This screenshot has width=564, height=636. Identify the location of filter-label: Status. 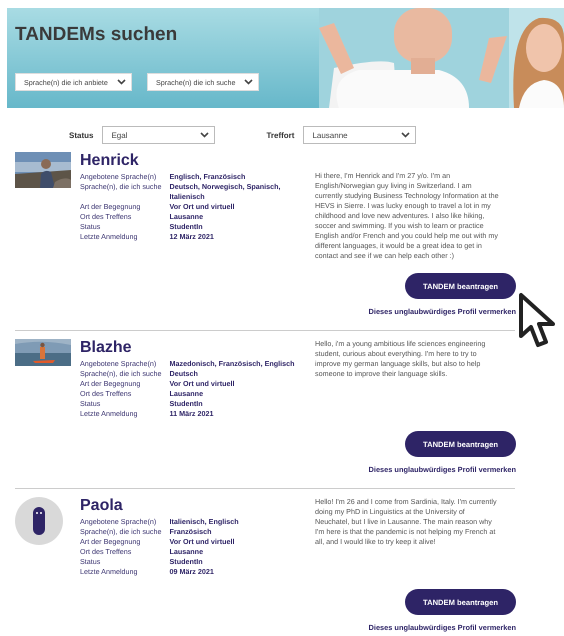
(81, 135).